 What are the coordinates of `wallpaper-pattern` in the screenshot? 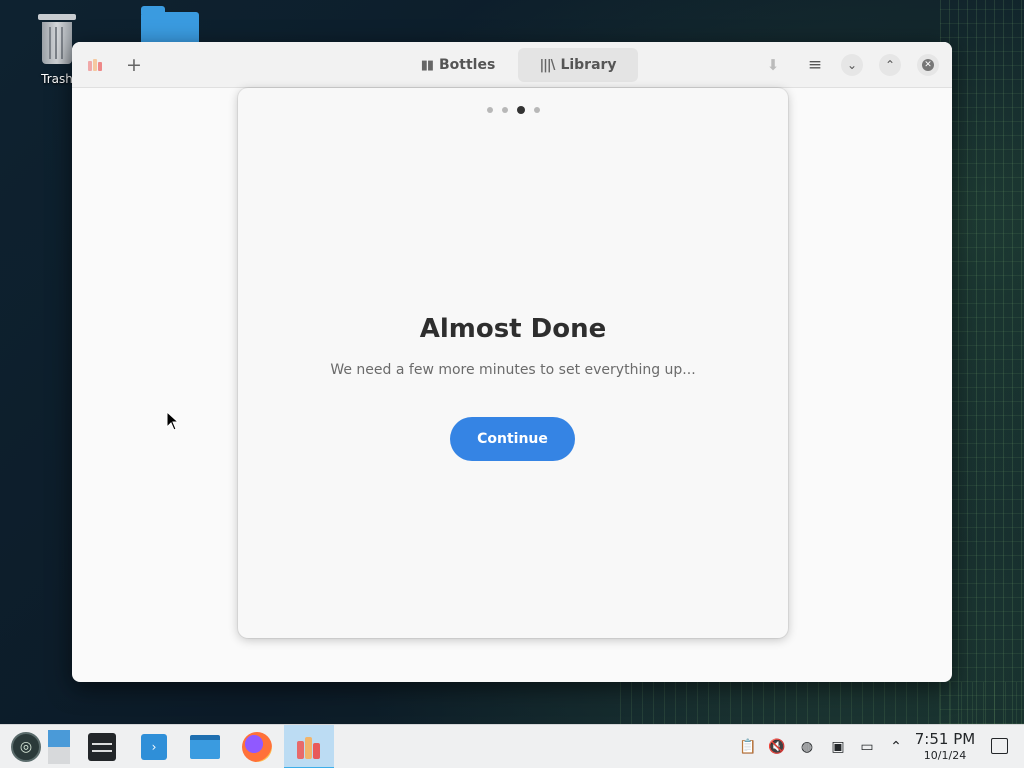 It's located at (982, 362).